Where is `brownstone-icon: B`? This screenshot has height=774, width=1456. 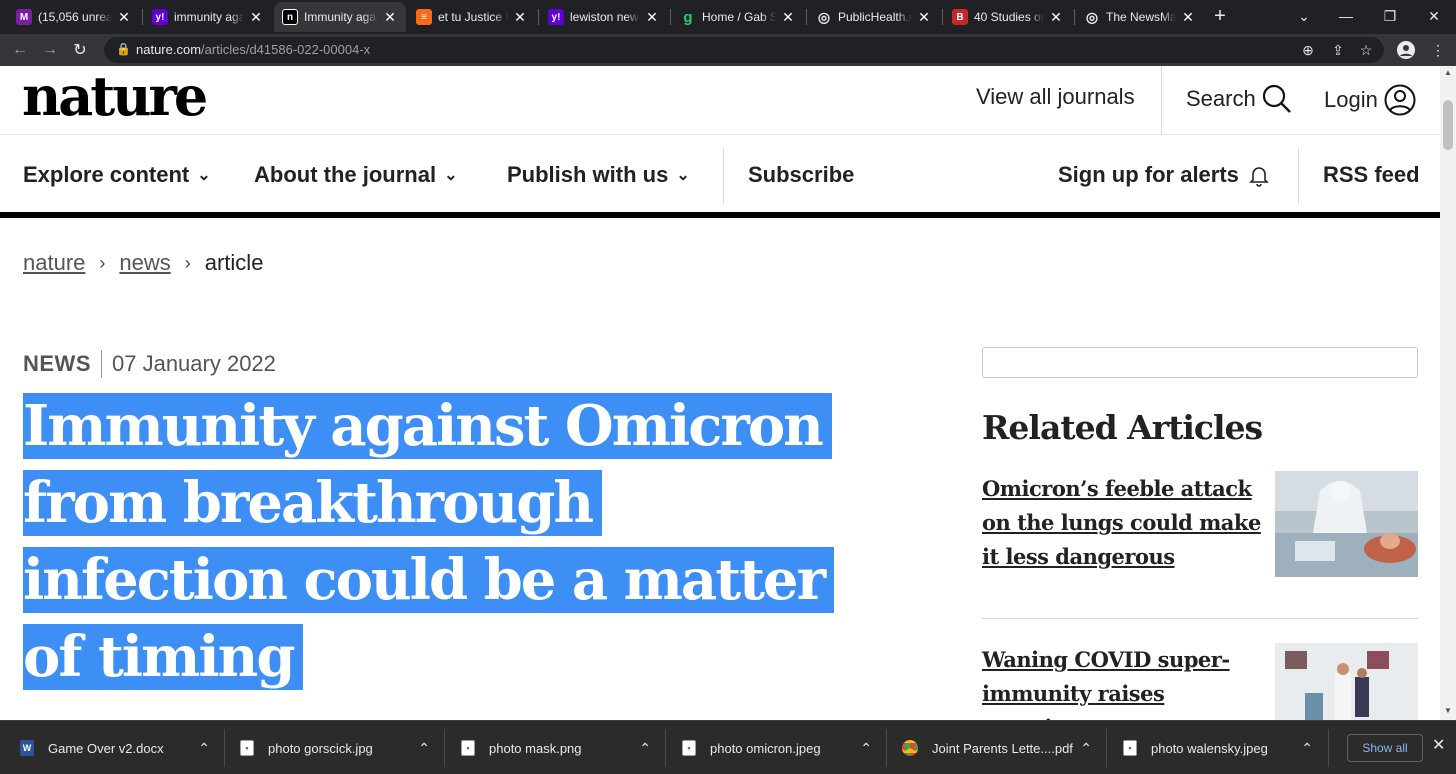
brownstone-icon: B is located at coordinates (960, 17).